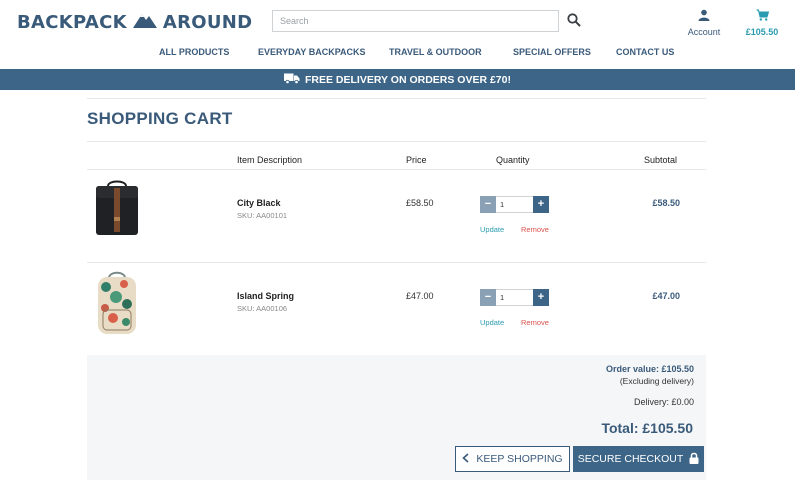 The height and width of the screenshot is (485, 797). I want to click on user-icon, so click(704, 16).